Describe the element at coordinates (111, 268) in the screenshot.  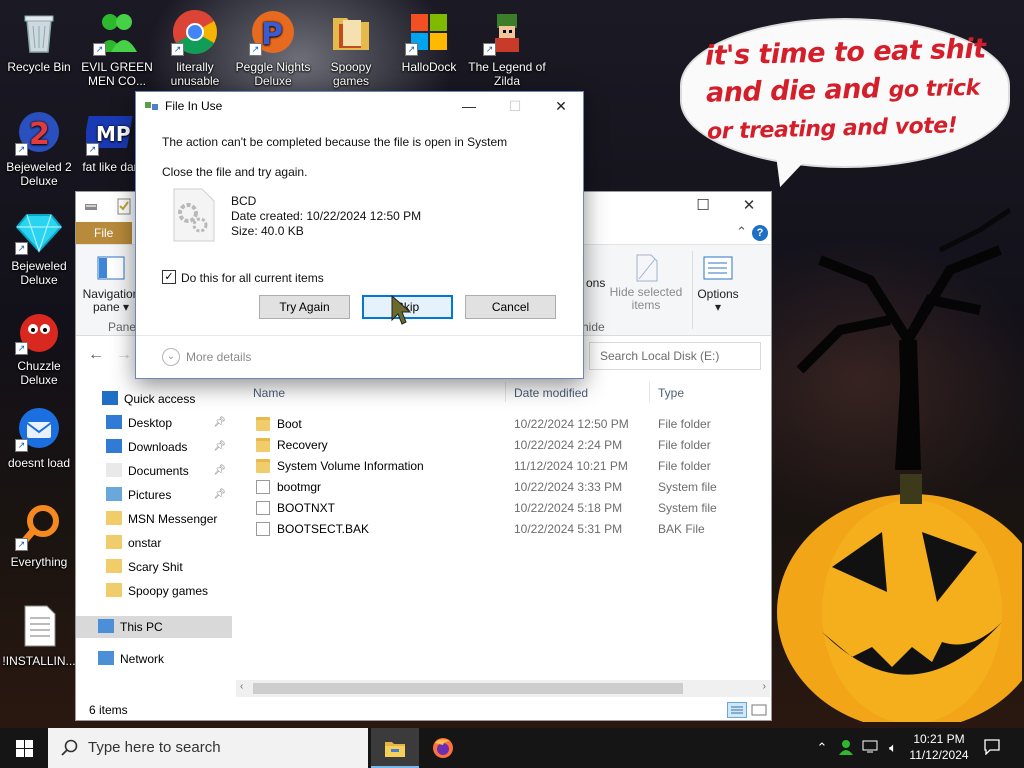
I see `navigation-pane-icon` at that location.